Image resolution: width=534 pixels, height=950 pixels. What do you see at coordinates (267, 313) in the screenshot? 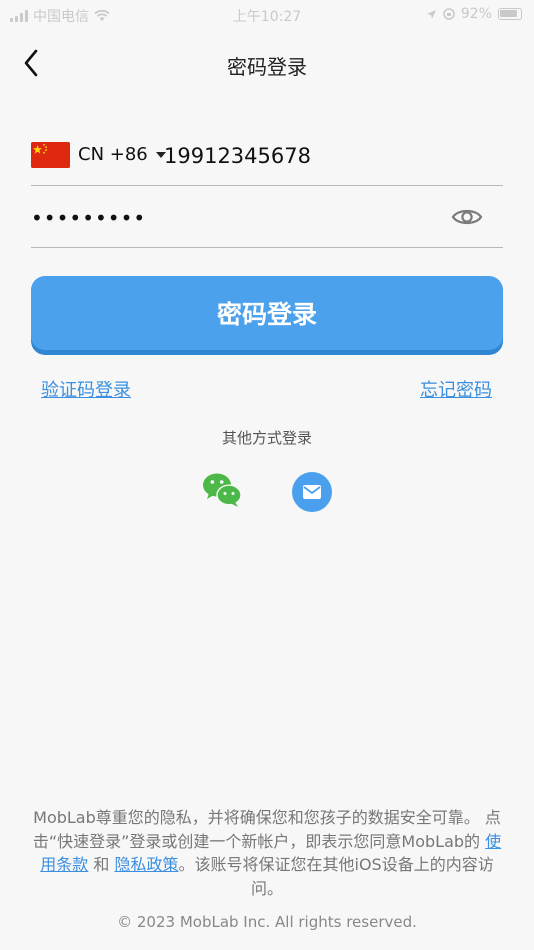
I see `login-button: 密码登录` at bounding box center [267, 313].